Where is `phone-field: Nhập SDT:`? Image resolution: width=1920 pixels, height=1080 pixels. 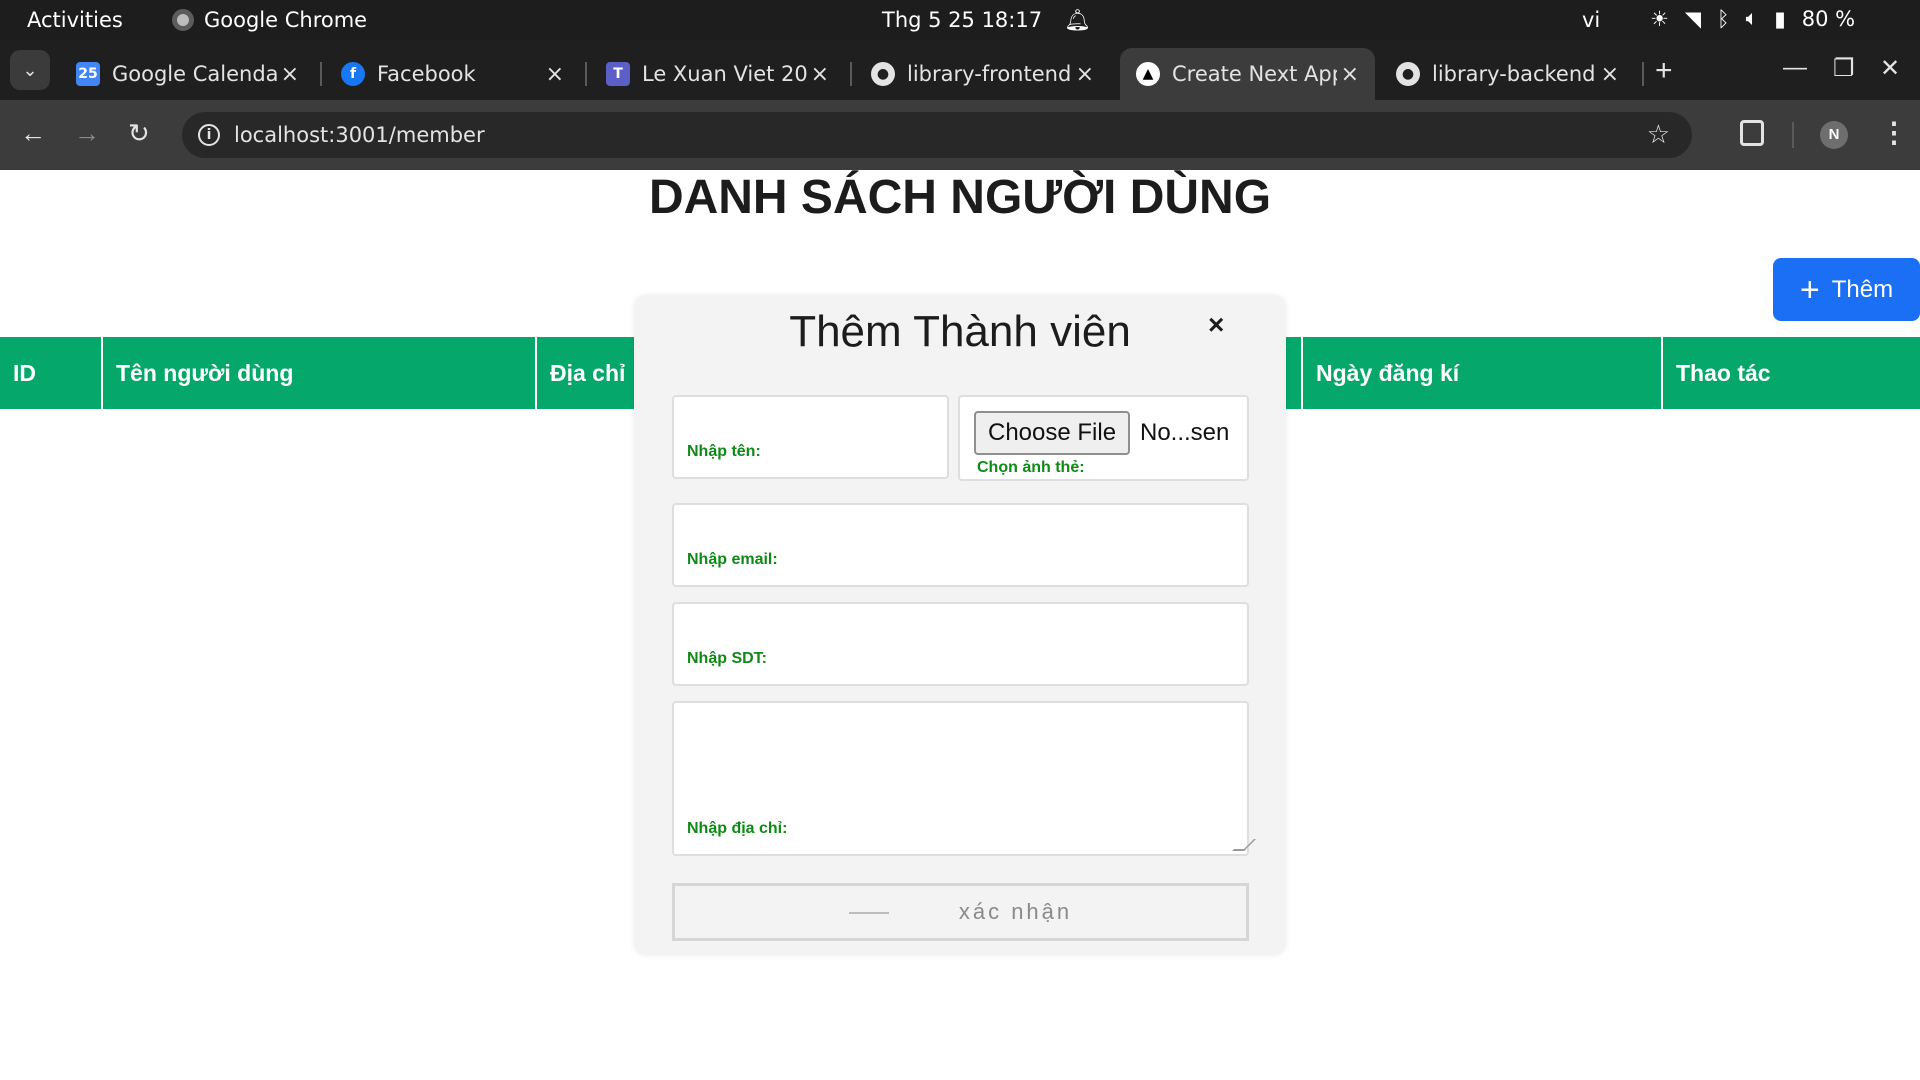 phone-field: Nhập SDT: is located at coordinates (960, 644).